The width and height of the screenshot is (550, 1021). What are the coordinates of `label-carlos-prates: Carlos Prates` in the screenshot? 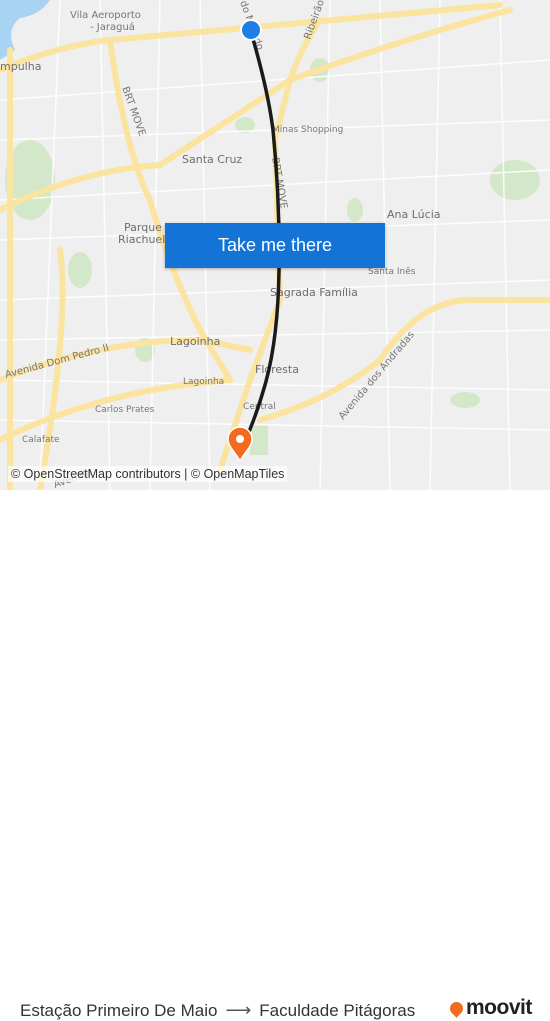 It's located at (125, 410).